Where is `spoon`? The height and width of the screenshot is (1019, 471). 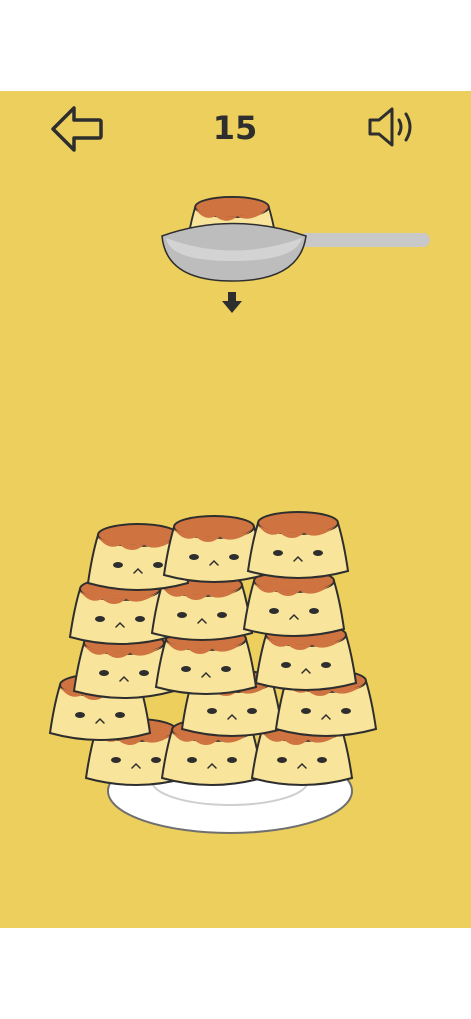
spoon is located at coordinates (295, 239).